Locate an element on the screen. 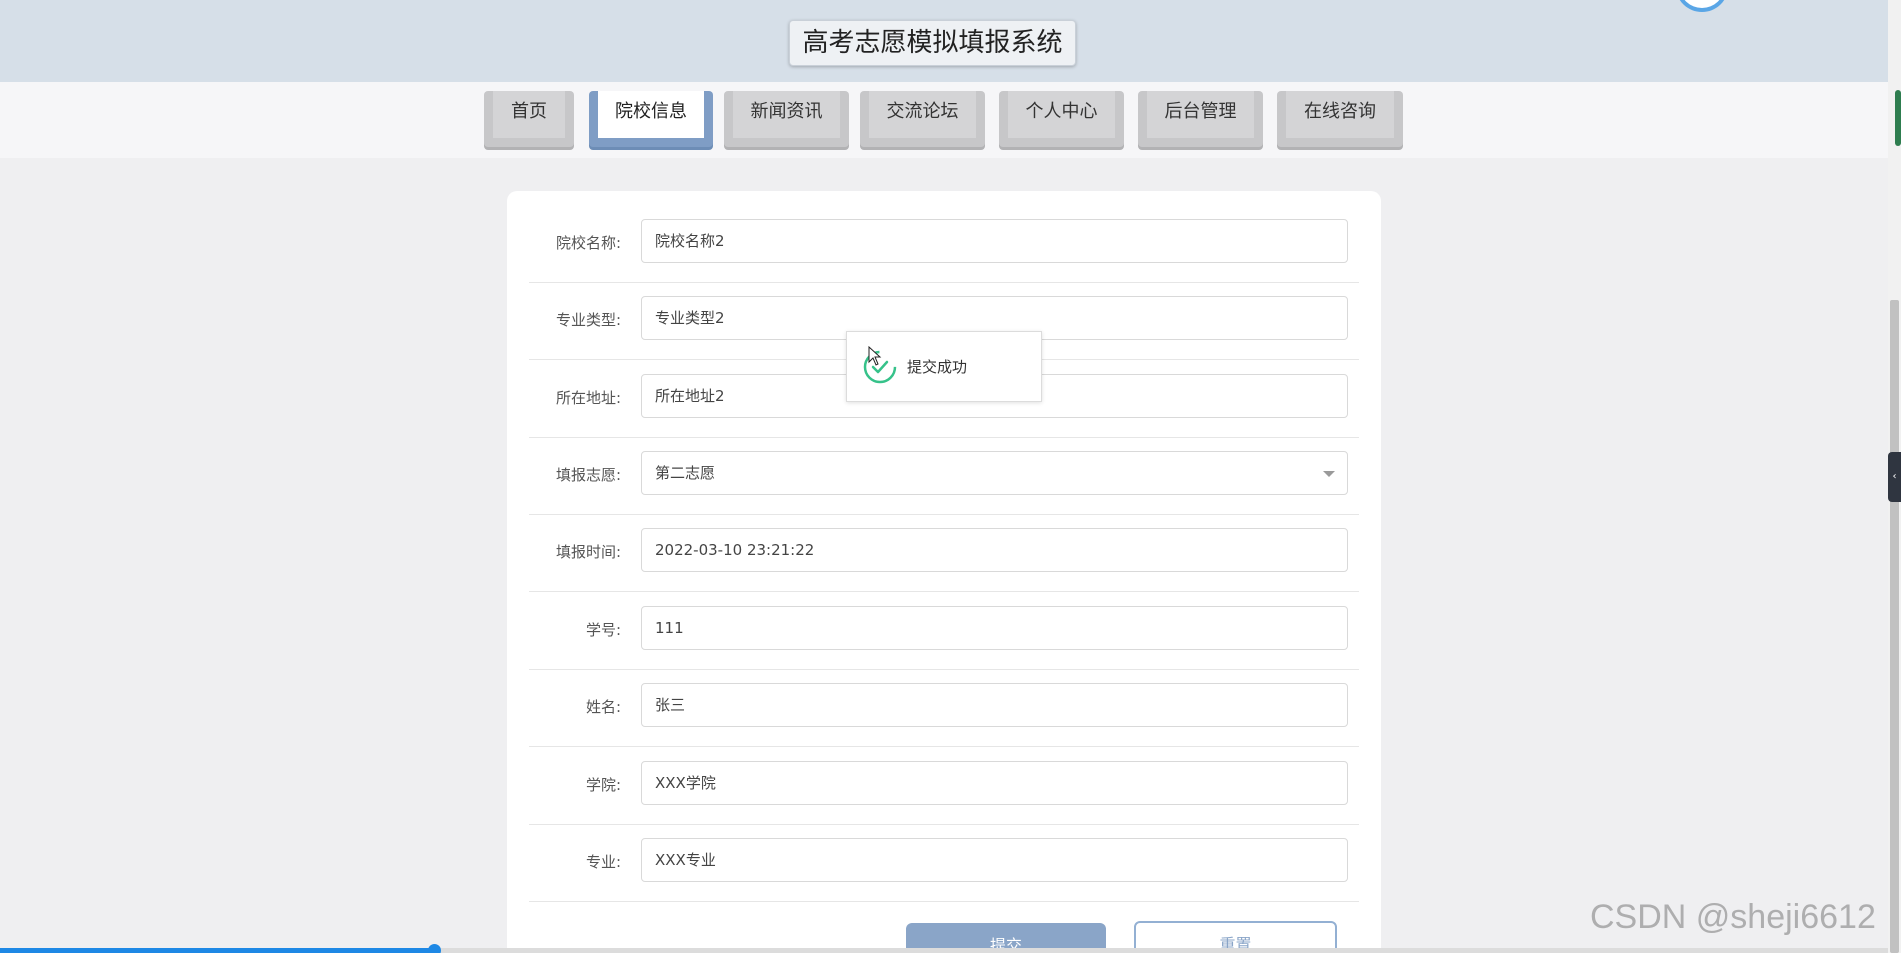 Image resolution: width=1901 pixels, height=953 pixels. college-input: XXX学院 is located at coordinates (994, 783).